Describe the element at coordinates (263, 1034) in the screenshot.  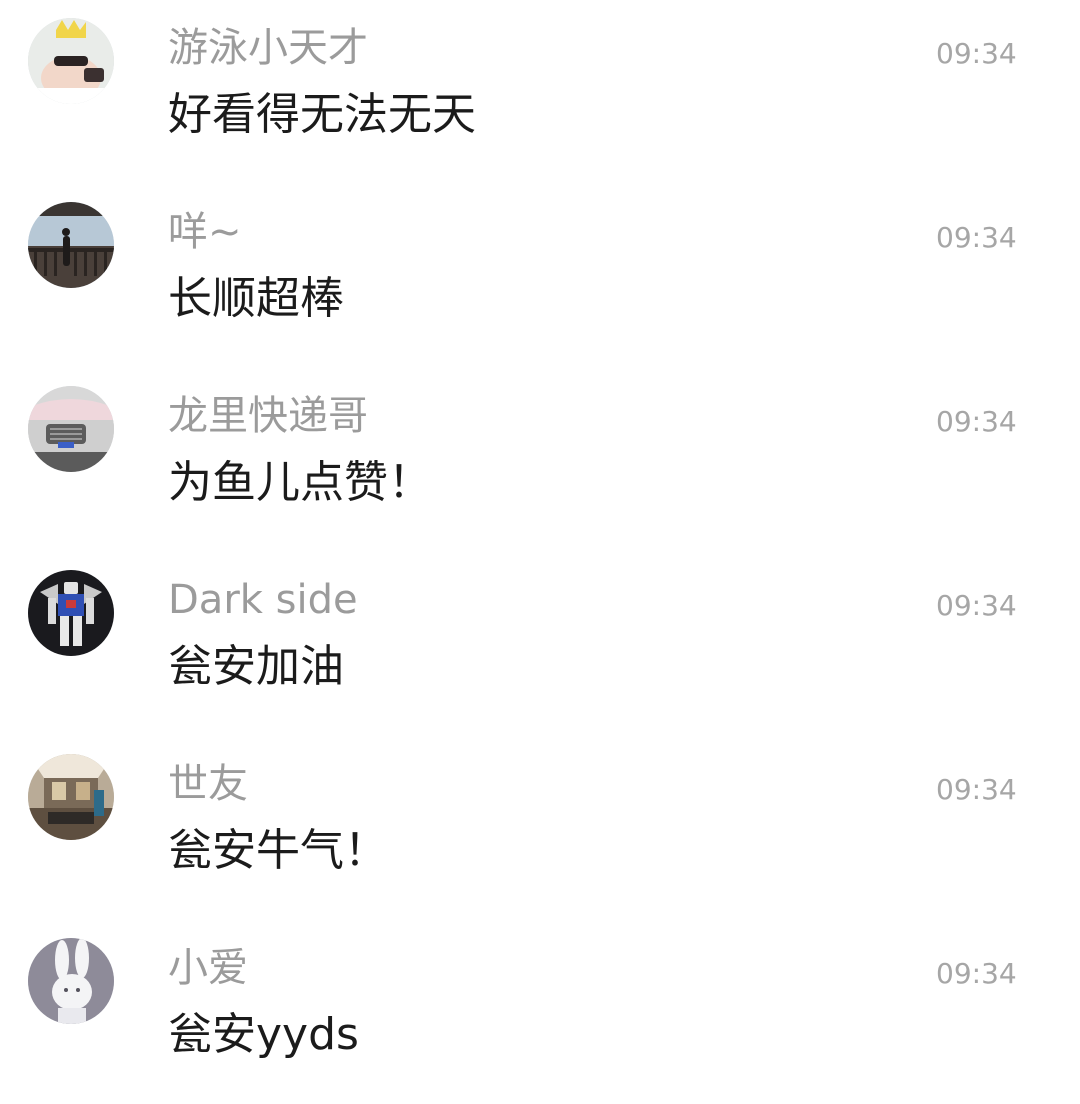
I see `comment-message: 瓮安yyds` at that location.